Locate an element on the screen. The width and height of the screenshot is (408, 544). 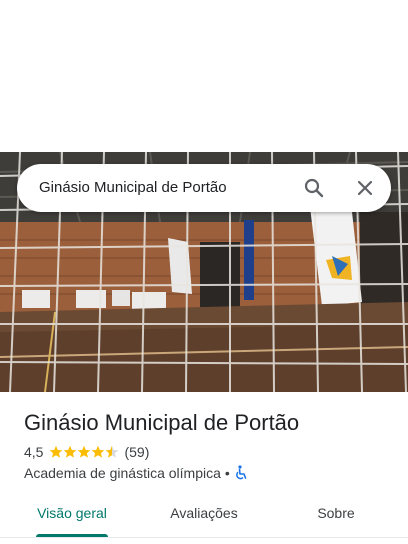
tabs-divider is located at coordinates (204, 537).